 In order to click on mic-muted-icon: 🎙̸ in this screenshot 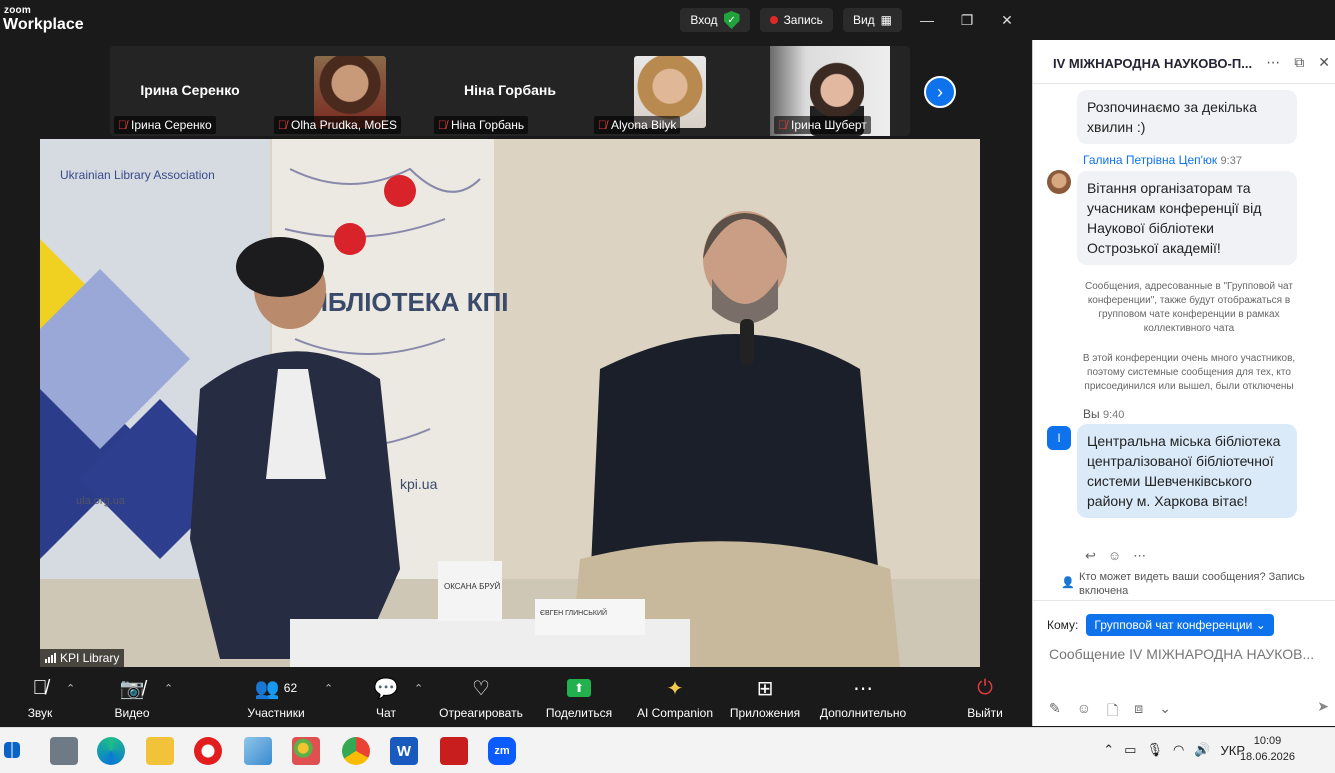, I will do `click(122, 125)`.